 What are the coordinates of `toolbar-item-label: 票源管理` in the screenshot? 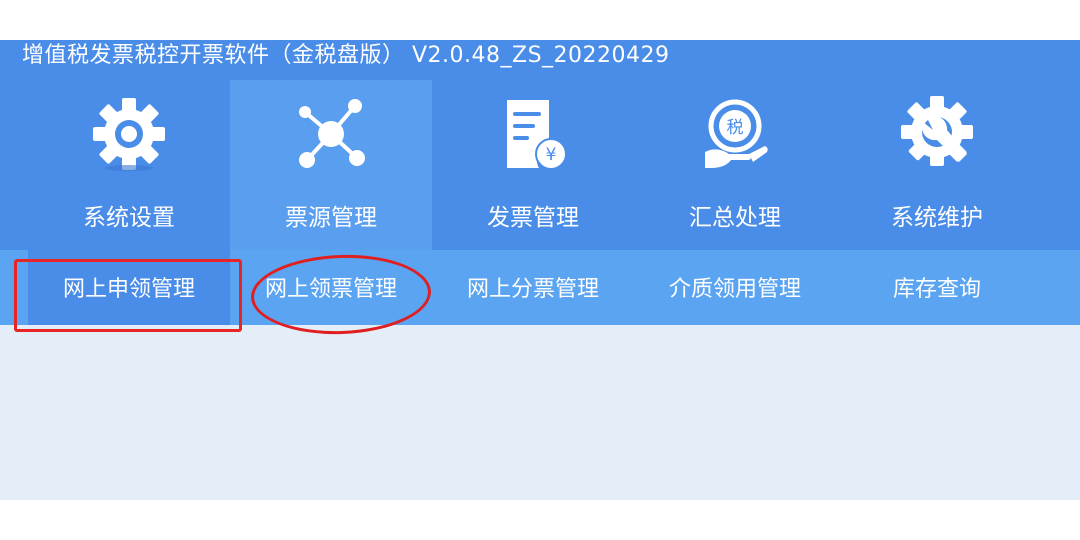 It's located at (331, 218).